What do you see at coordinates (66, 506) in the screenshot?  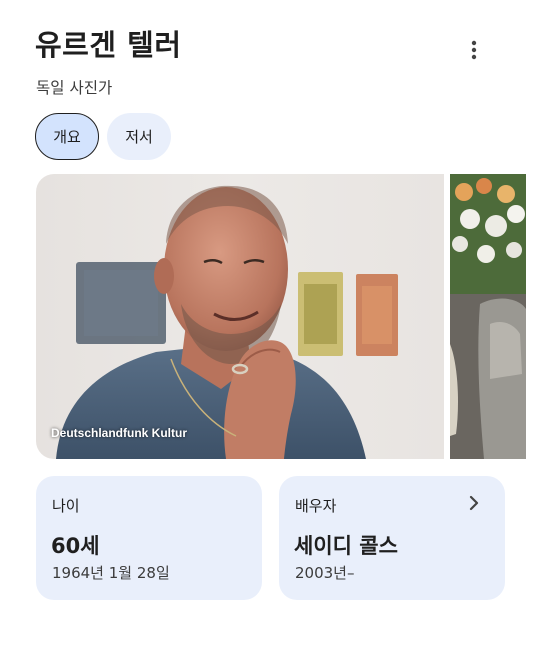 I see `age-label: 나이` at bounding box center [66, 506].